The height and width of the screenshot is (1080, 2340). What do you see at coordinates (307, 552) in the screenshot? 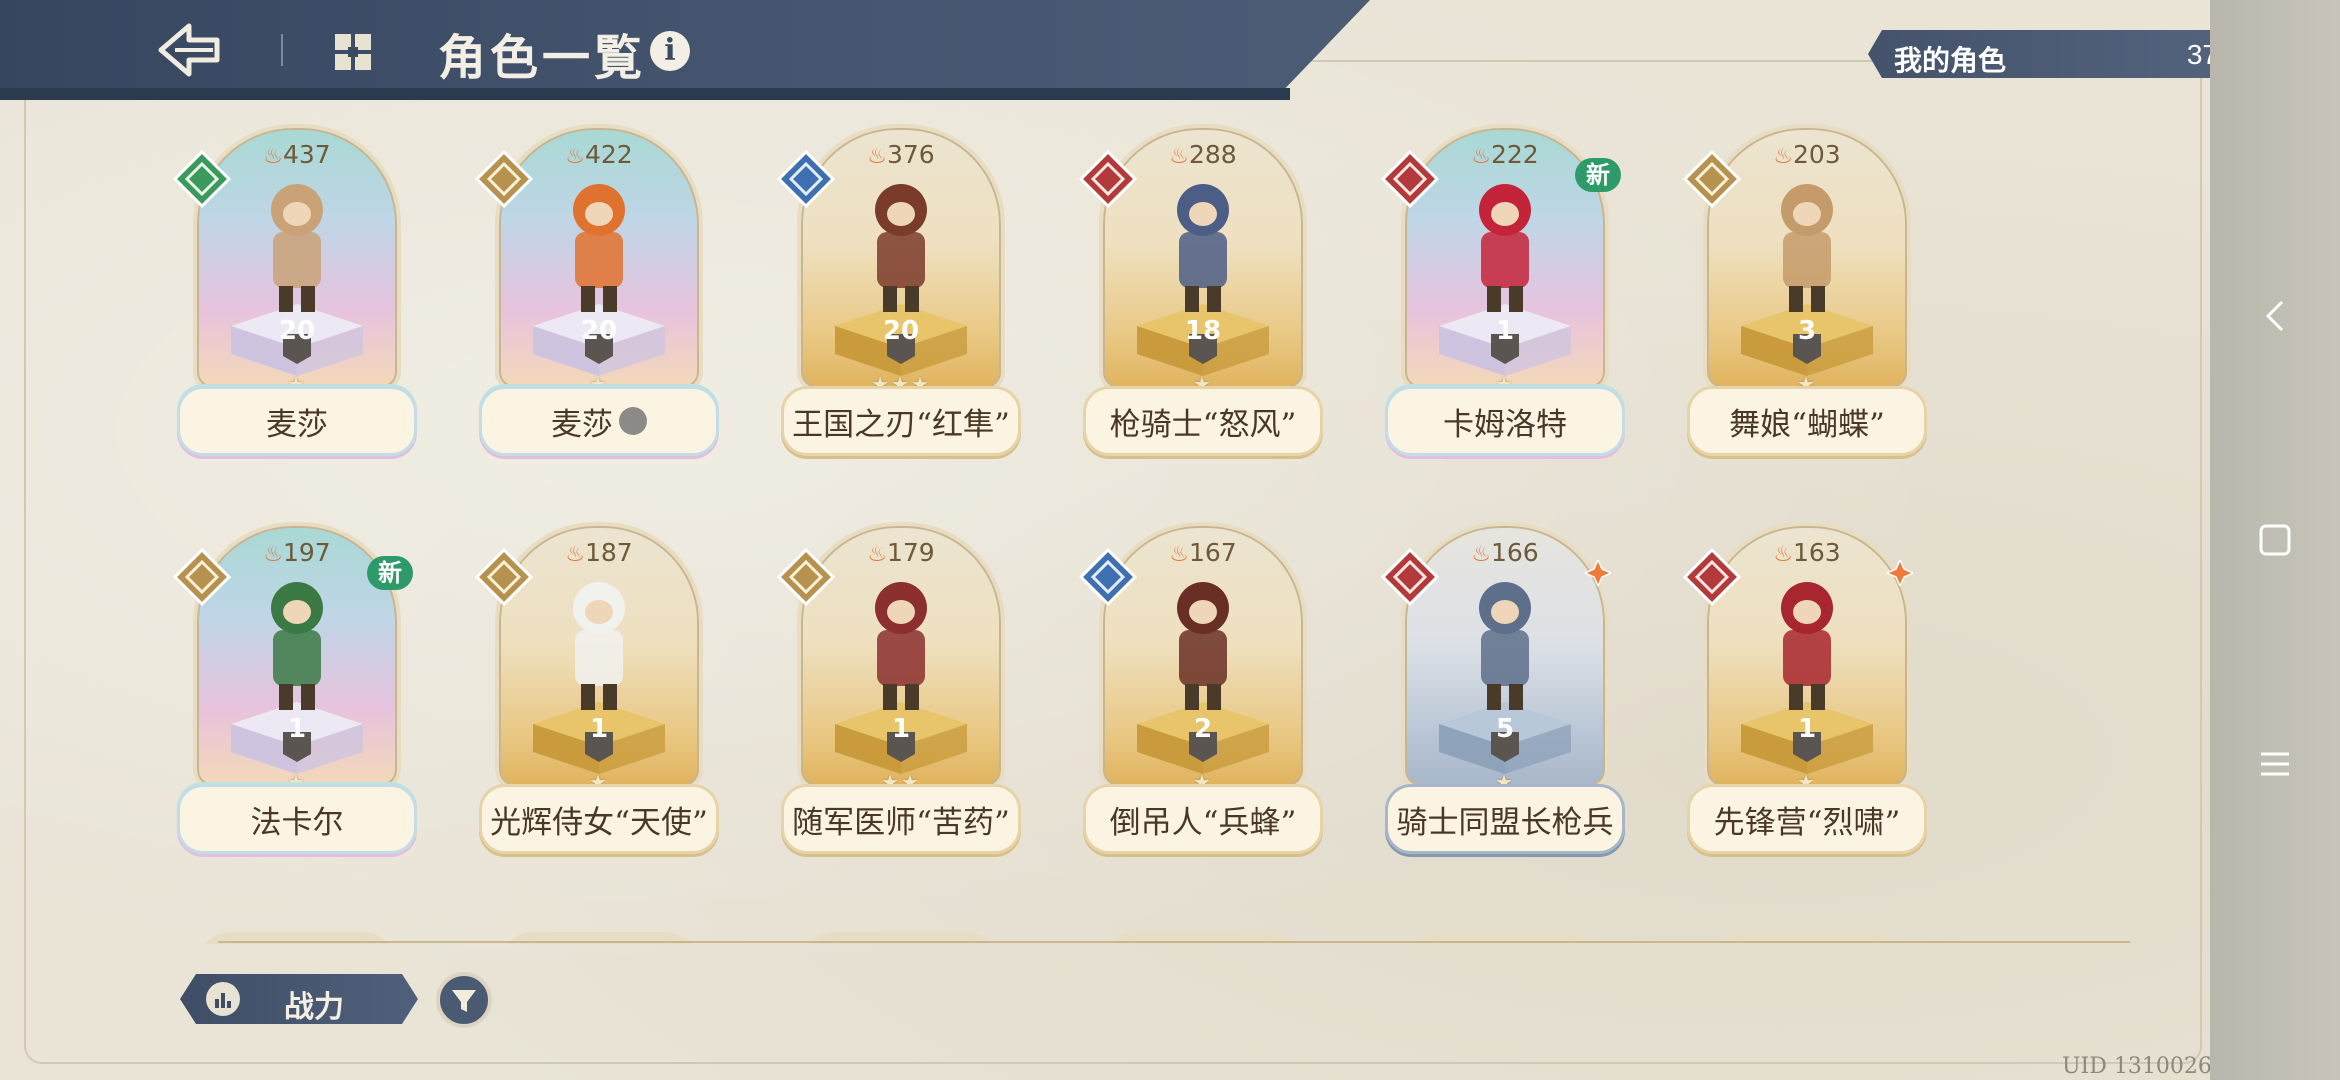
I see `power-number: 197` at bounding box center [307, 552].